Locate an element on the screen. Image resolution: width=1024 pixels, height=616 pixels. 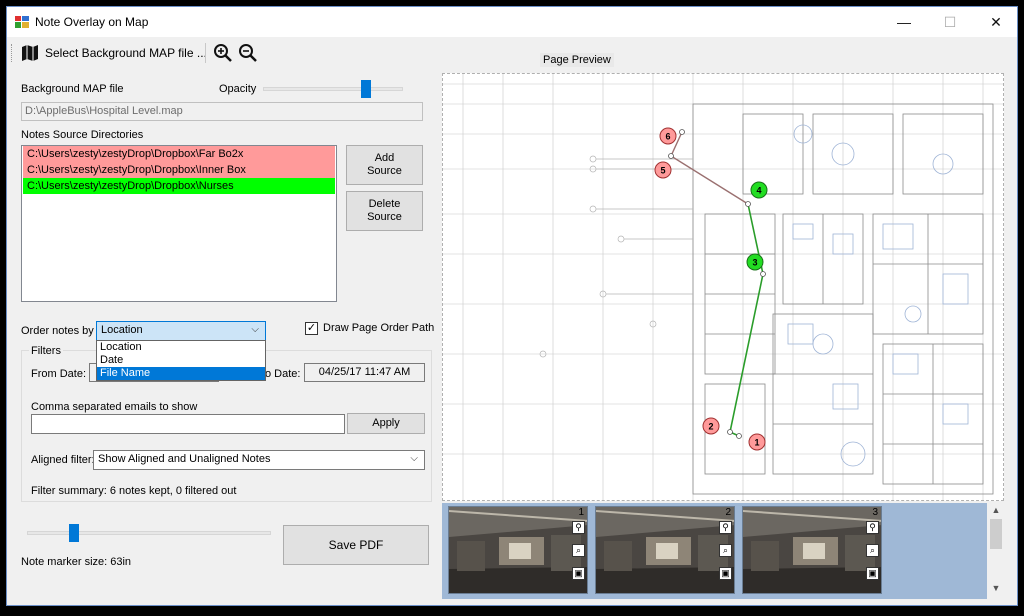
note-marker-label: 3 is located at coordinates (754, 263).